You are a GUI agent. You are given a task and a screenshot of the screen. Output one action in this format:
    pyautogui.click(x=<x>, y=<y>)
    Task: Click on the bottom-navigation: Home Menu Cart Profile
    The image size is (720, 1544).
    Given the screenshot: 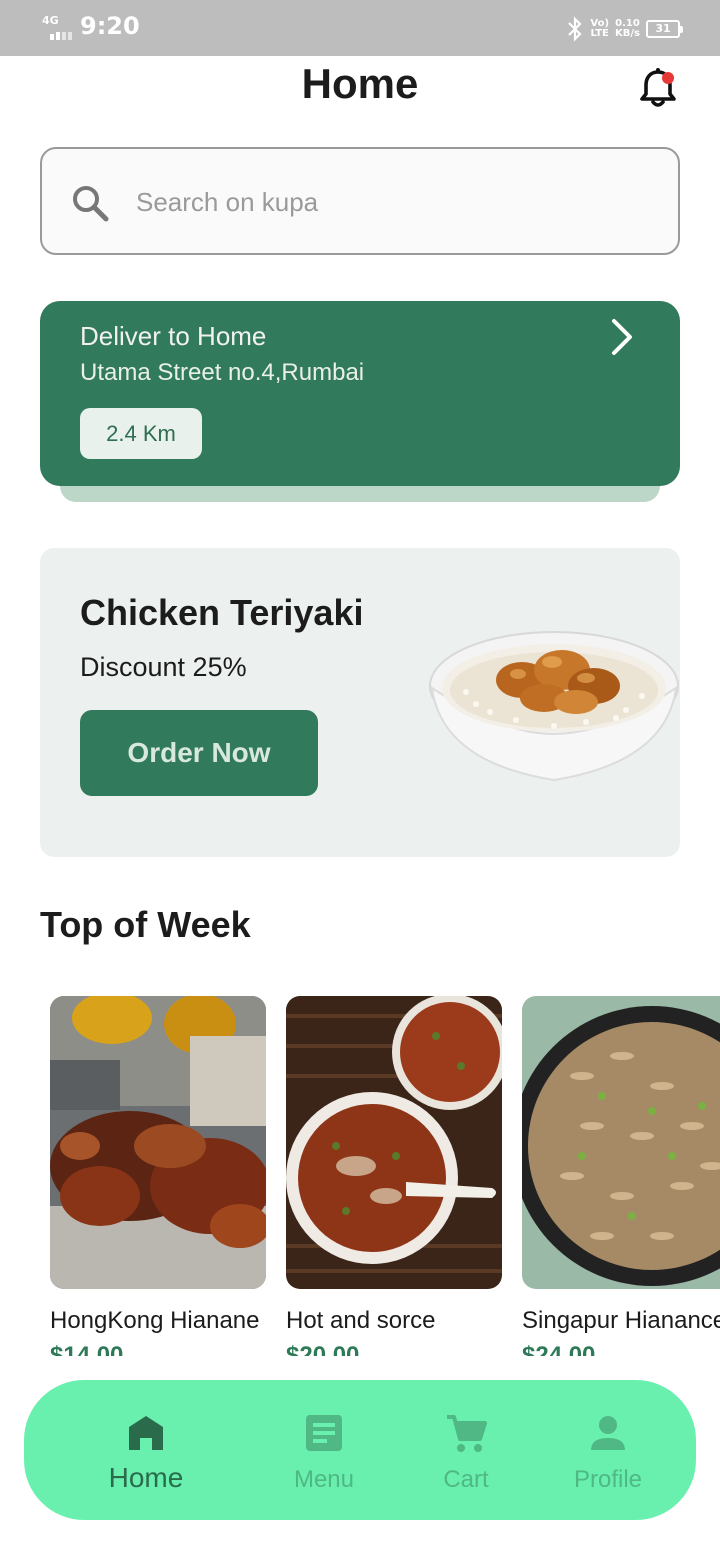 What is the action you would take?
    pyautogui.click(x=360, y=1450)
    